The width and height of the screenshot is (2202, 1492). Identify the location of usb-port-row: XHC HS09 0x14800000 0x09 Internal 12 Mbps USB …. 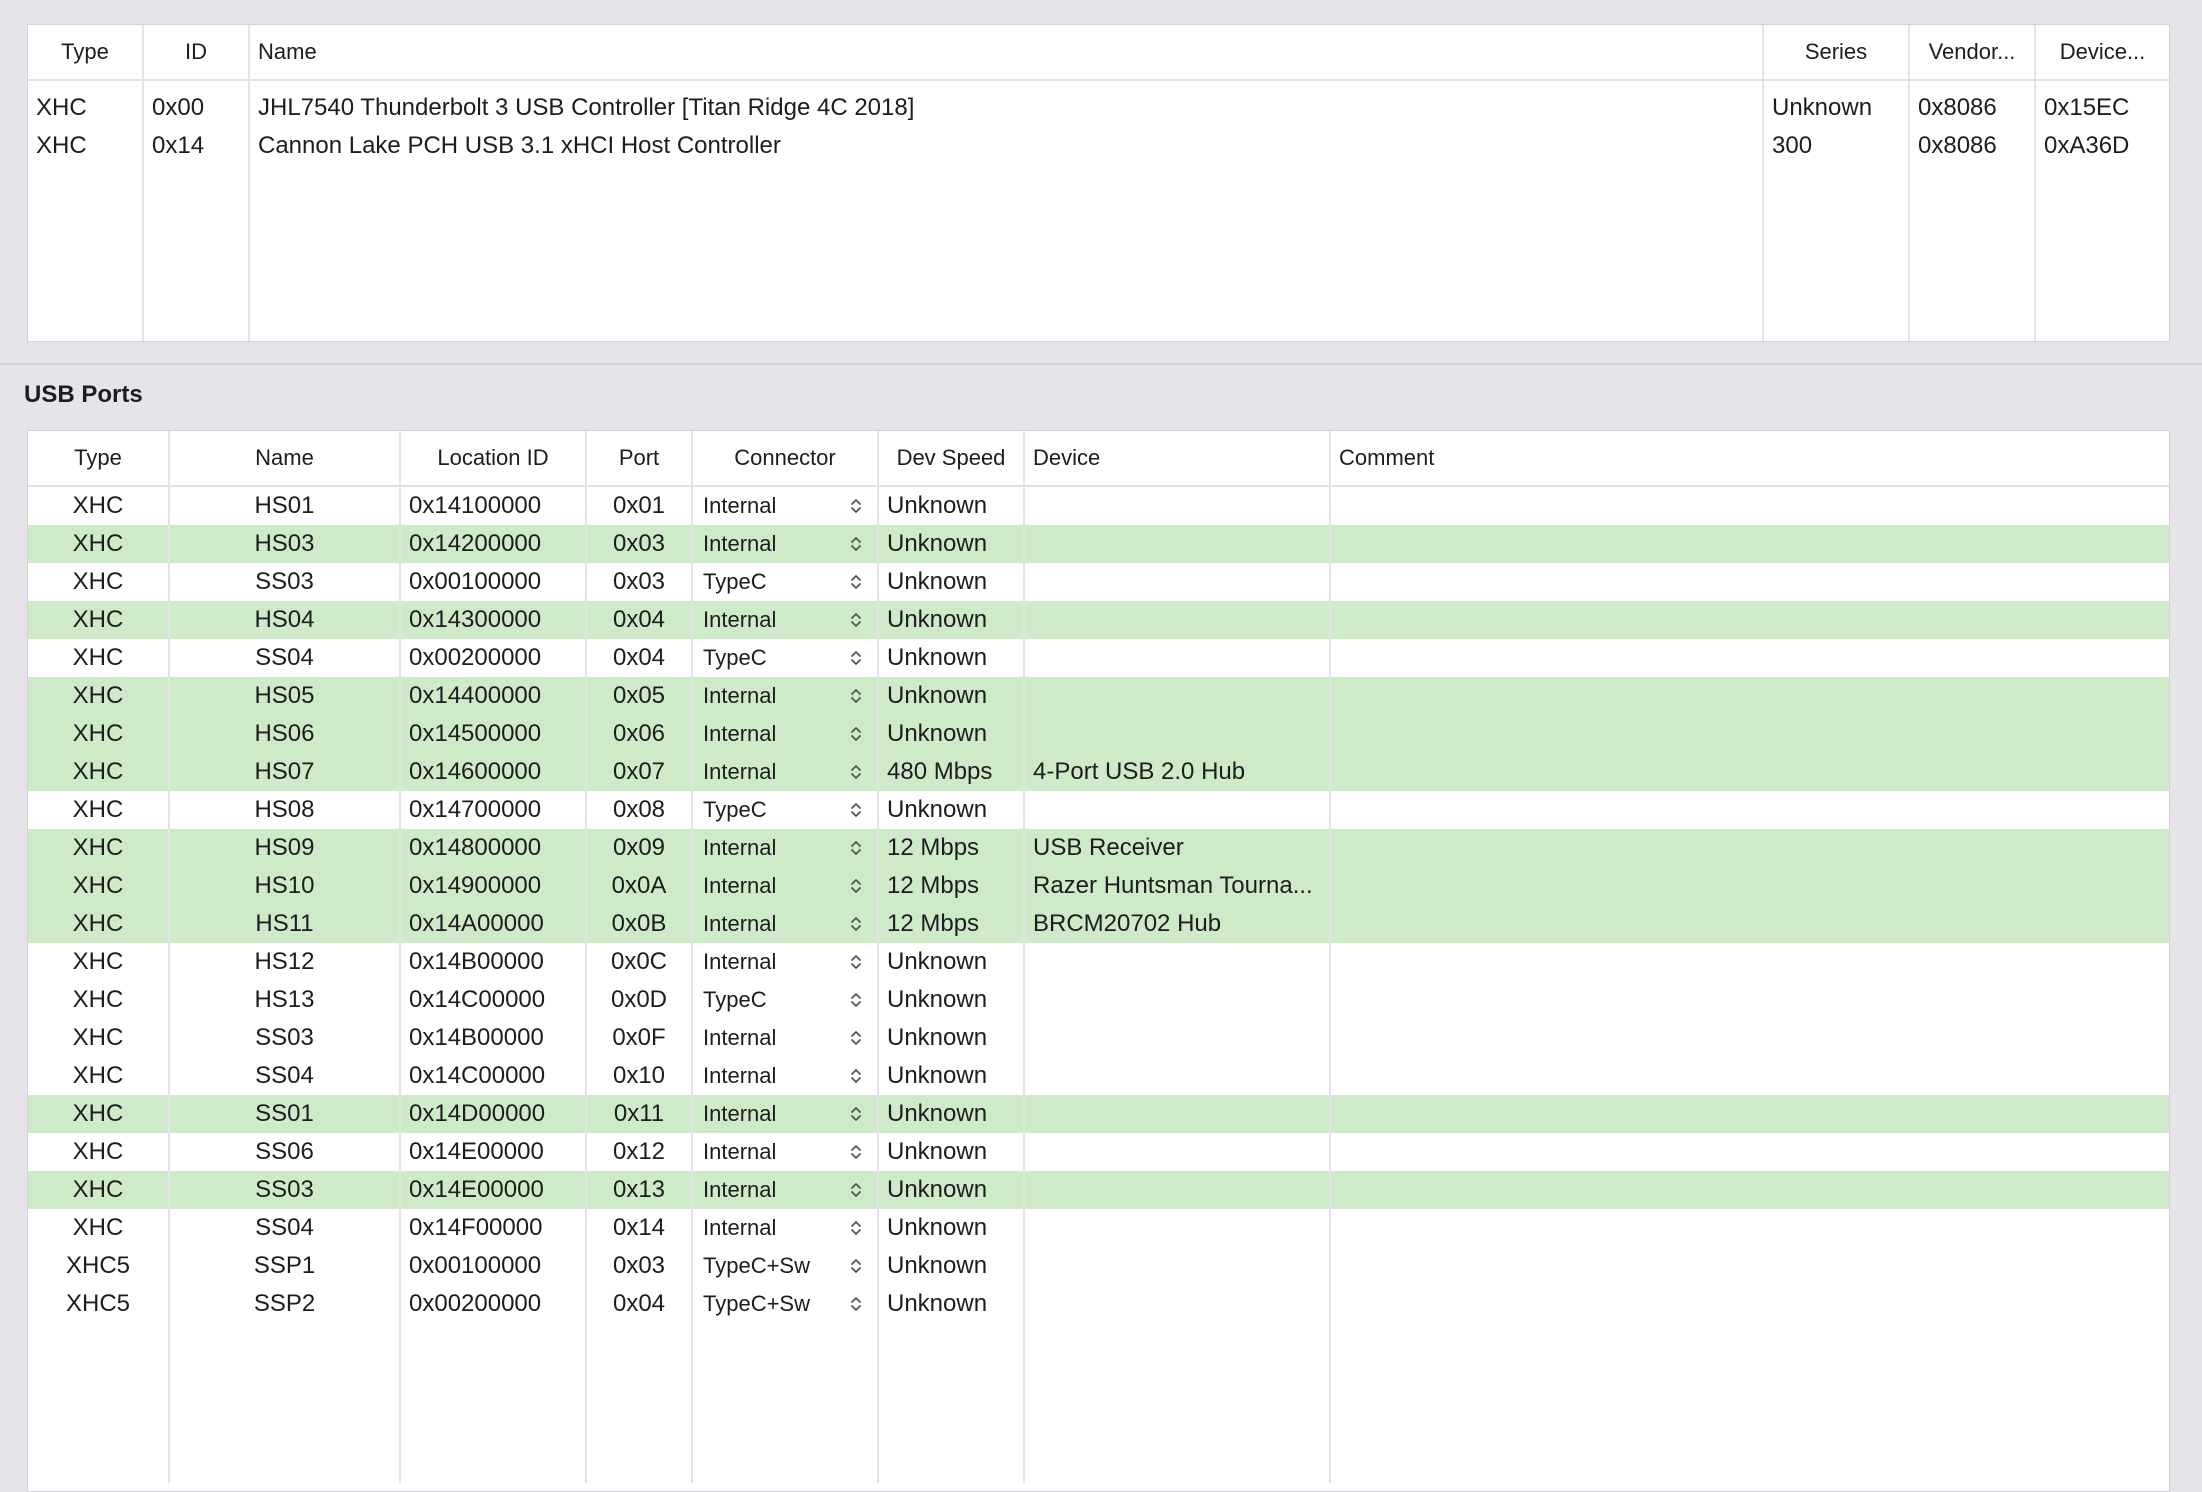
(1098, 848).